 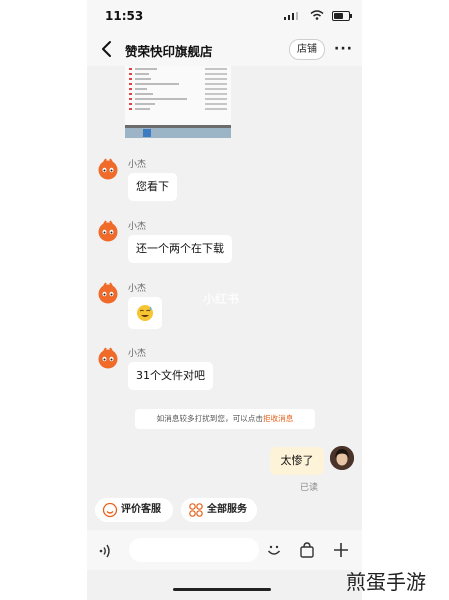 What do you see at coordinates (344, 49) in the screenshot?
I see `more-icon: ···` at bounding box center [344, 49].